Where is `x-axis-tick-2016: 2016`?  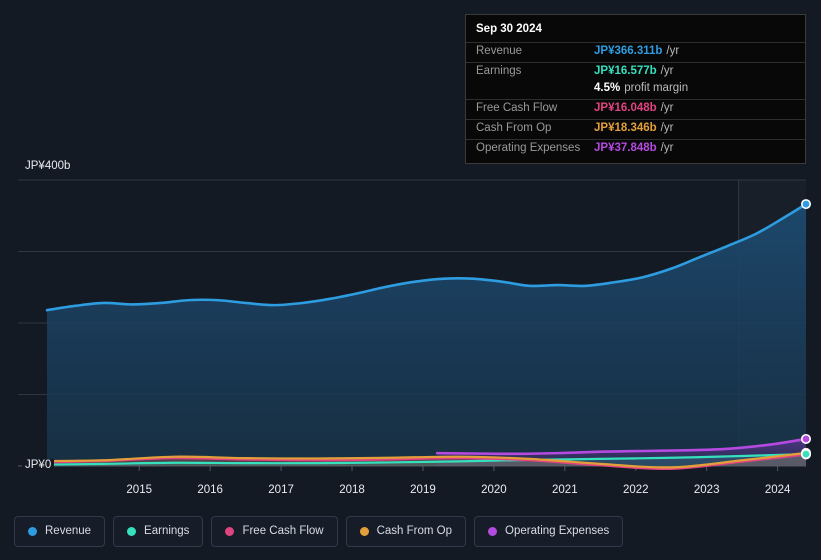
x-axis-tick-2016: 2016 is located at coordinates (210, 490).